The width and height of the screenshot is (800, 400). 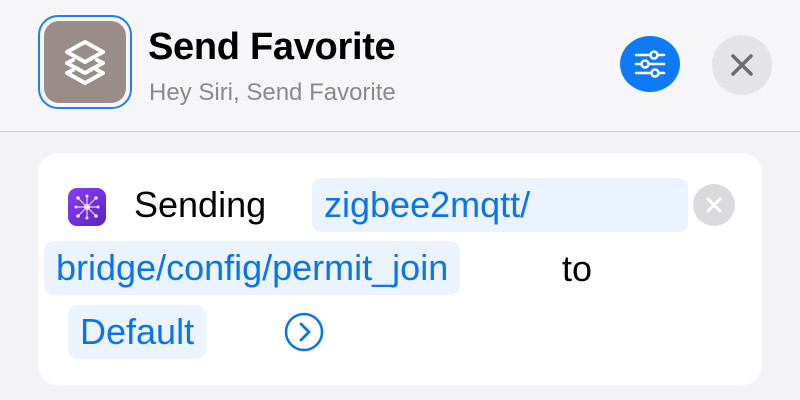 I want to click on clear-icon, so click(x=714, y=205).